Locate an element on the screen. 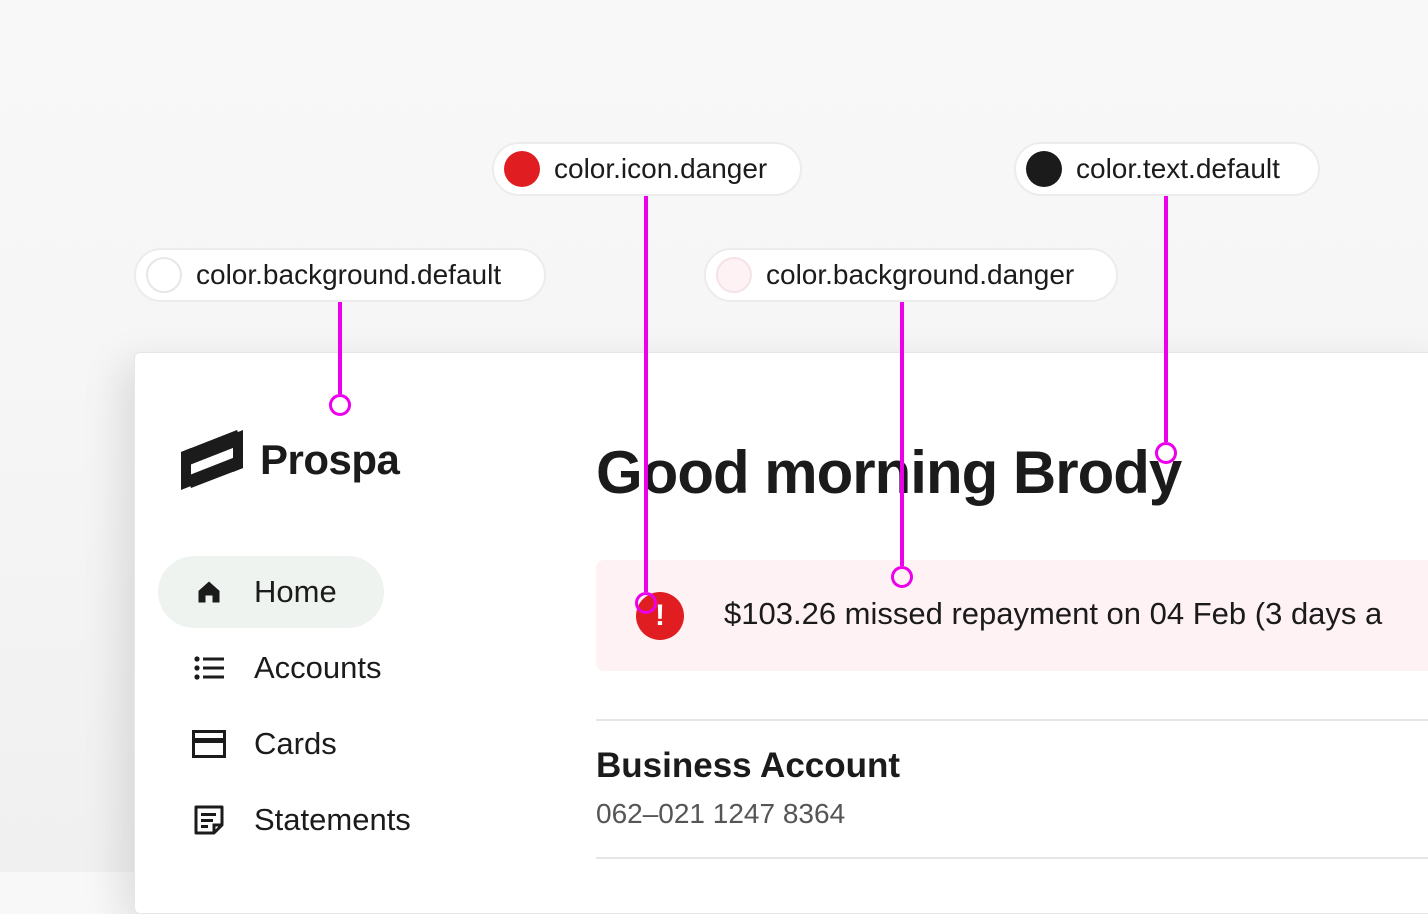 The width and height of the screenshot is (1428, 914). prospa-logo-icon is located at coordinates (212, 460).